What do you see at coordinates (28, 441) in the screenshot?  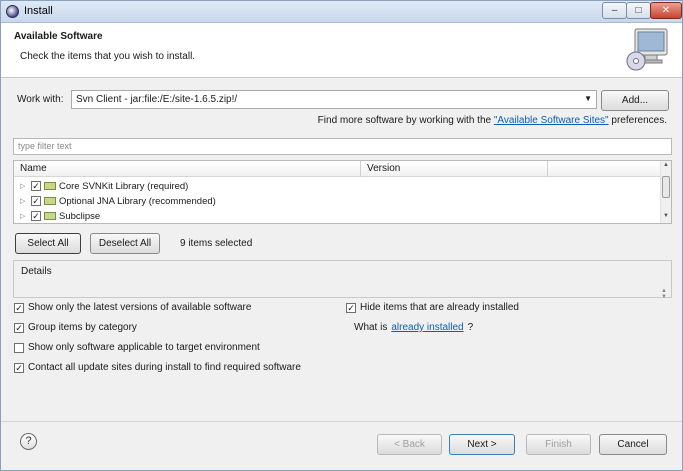 I see `help-icon: ?` at bounding box center [28, 441].